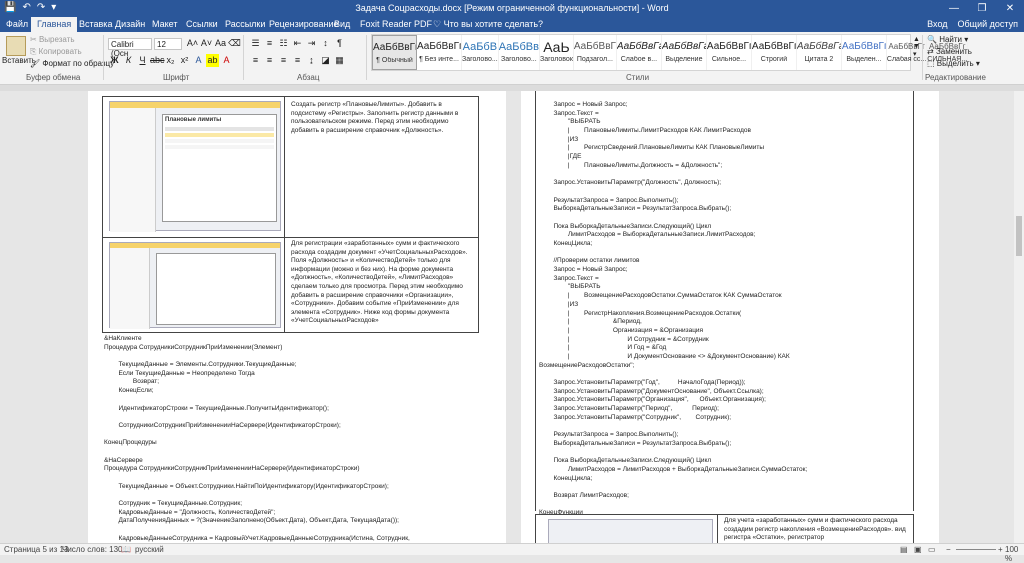 This screenshot has height=563, width=1024. Describe the element at coordinates (234, 43) in the screenshot. I see `clear-format-icon: ⌫` at that location.